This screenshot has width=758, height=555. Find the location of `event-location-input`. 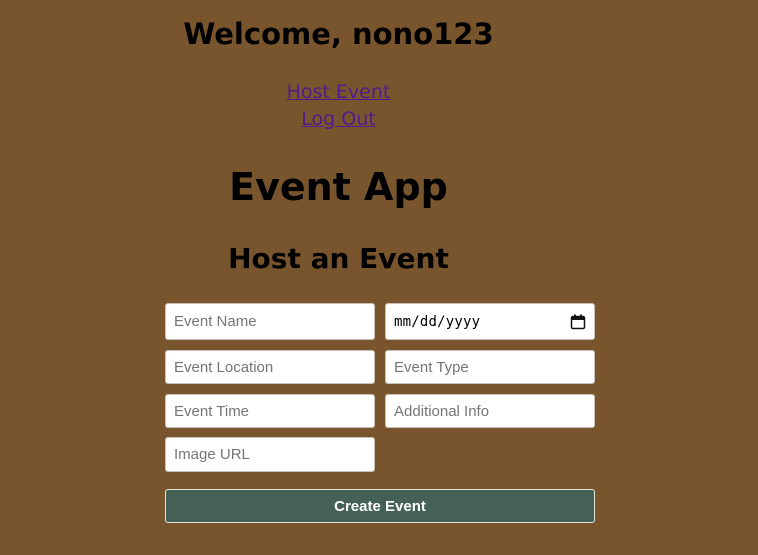

event-location-input is located at coordinates (270, 367).